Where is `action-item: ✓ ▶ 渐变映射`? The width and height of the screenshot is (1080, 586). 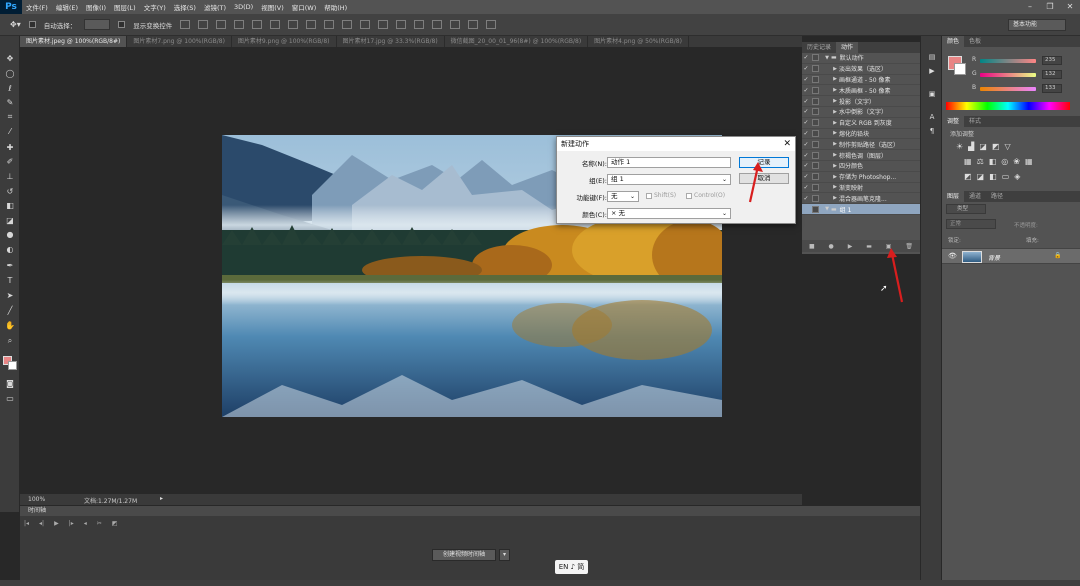
action-item: ✓ ▶ 渐变映射 is located at coordinates (861, 188).